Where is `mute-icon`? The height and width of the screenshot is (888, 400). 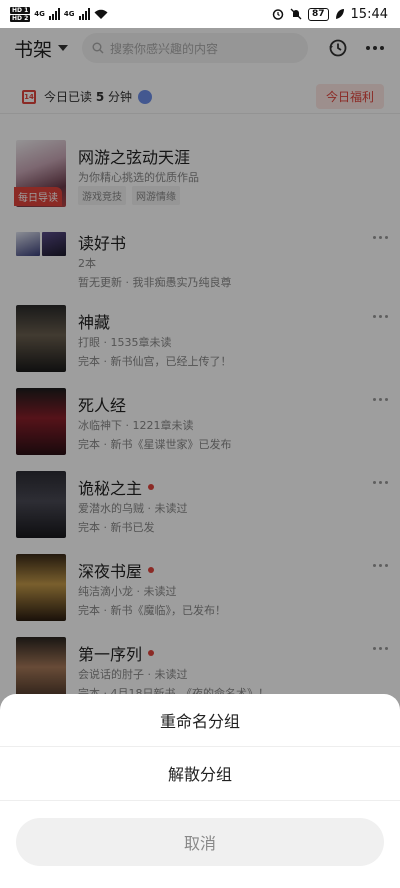
mute-icon is located at coordinates (296, 14).